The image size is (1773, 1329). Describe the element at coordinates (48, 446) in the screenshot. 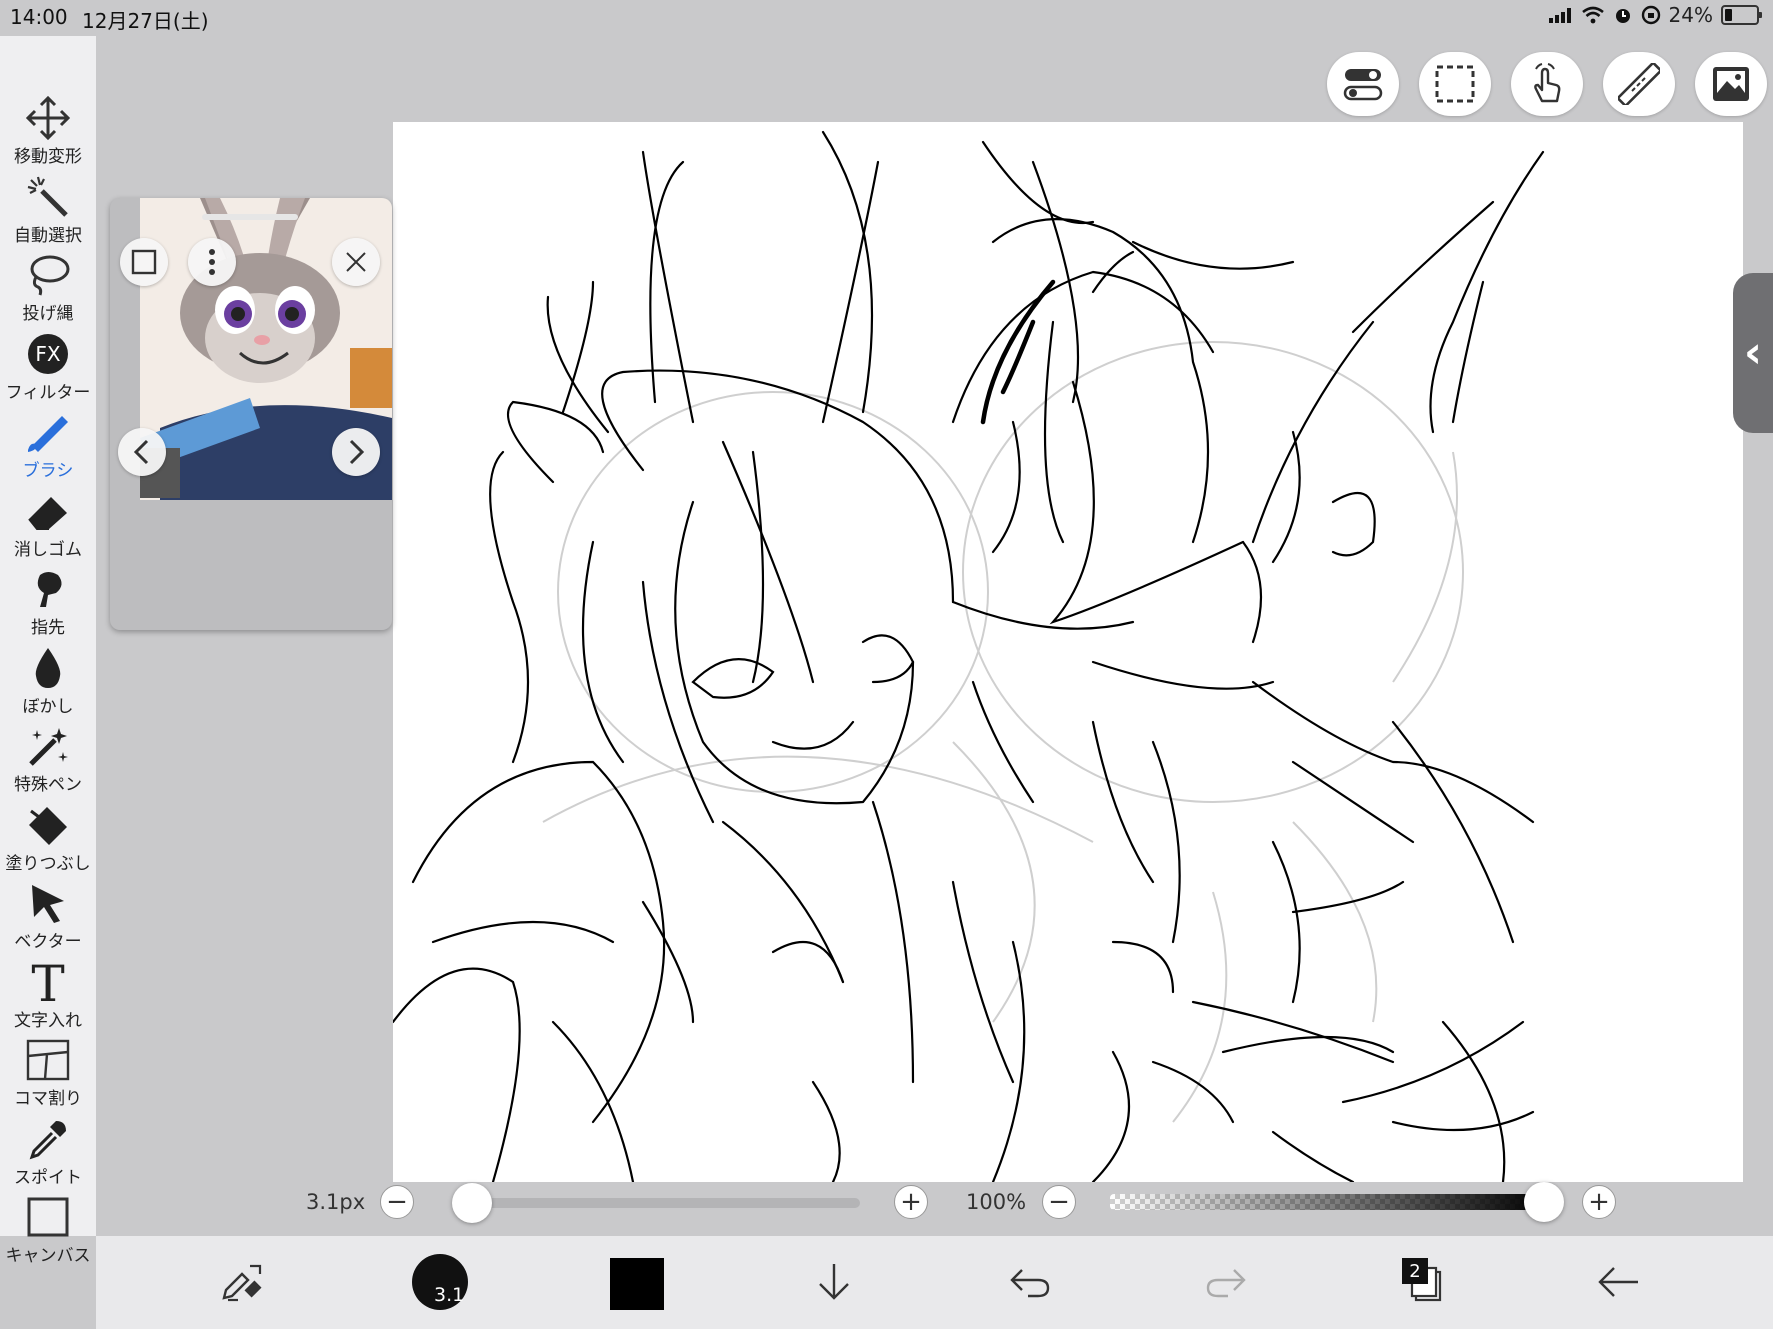

I see `tool-brush: ブラシ` at that location.